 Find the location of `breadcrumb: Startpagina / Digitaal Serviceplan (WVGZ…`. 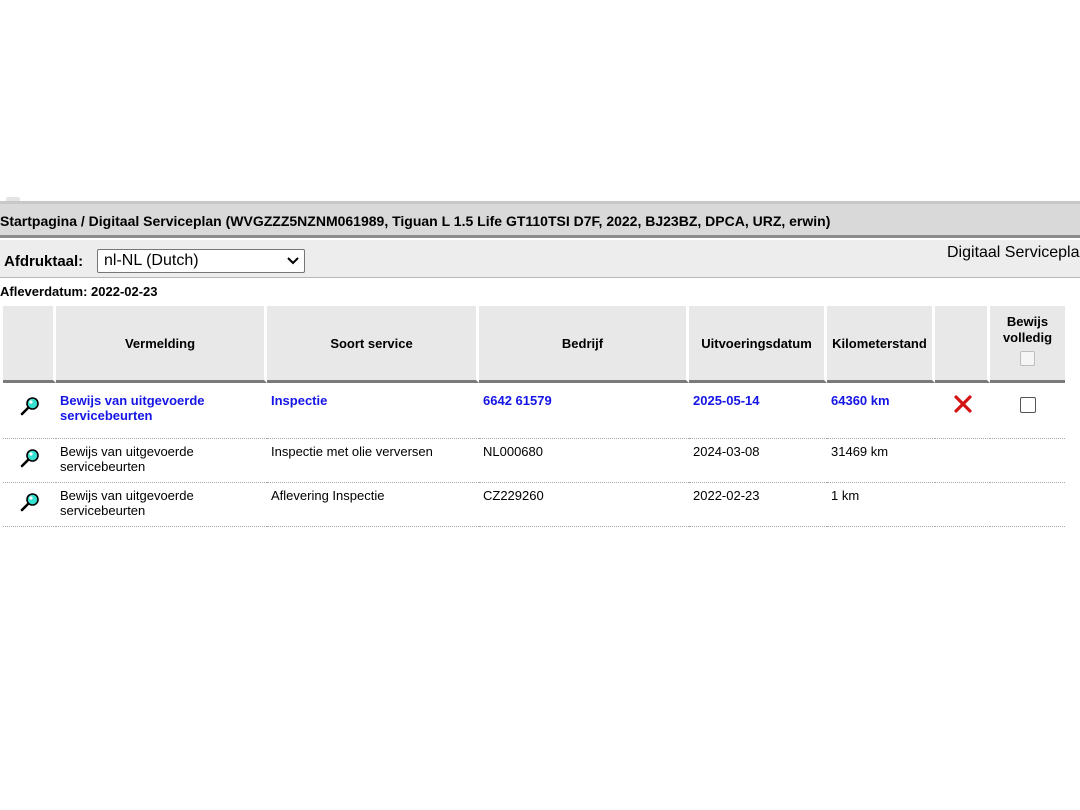

breadcrumb: Startpagina / Digitaal Serviceplan (WVGZ… is located at coordinates (415, 221).